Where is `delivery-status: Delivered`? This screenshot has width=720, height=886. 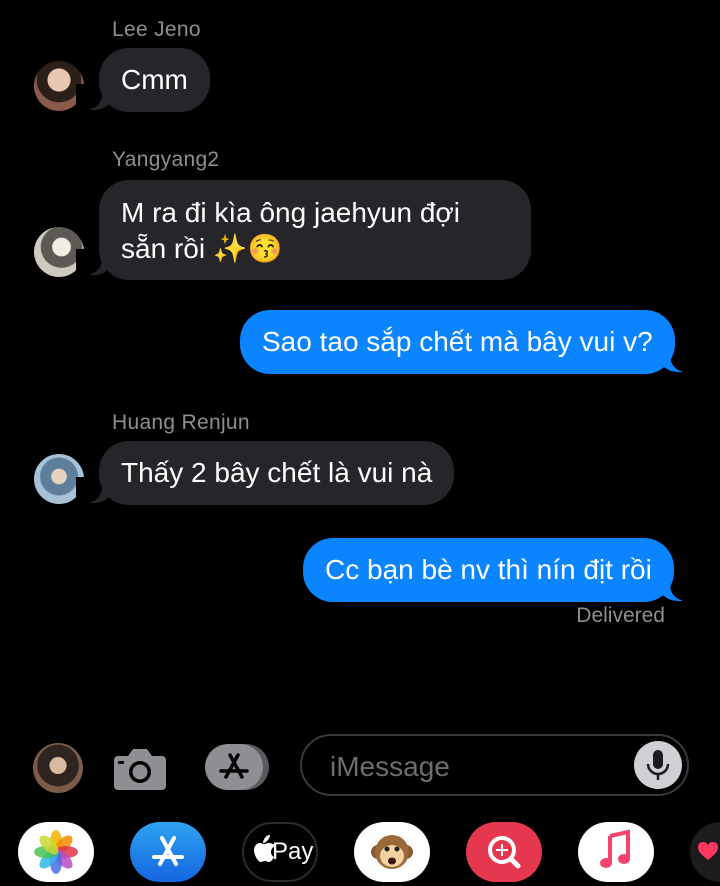
delivery-status: Delivered is located at coordinates (620, 615).